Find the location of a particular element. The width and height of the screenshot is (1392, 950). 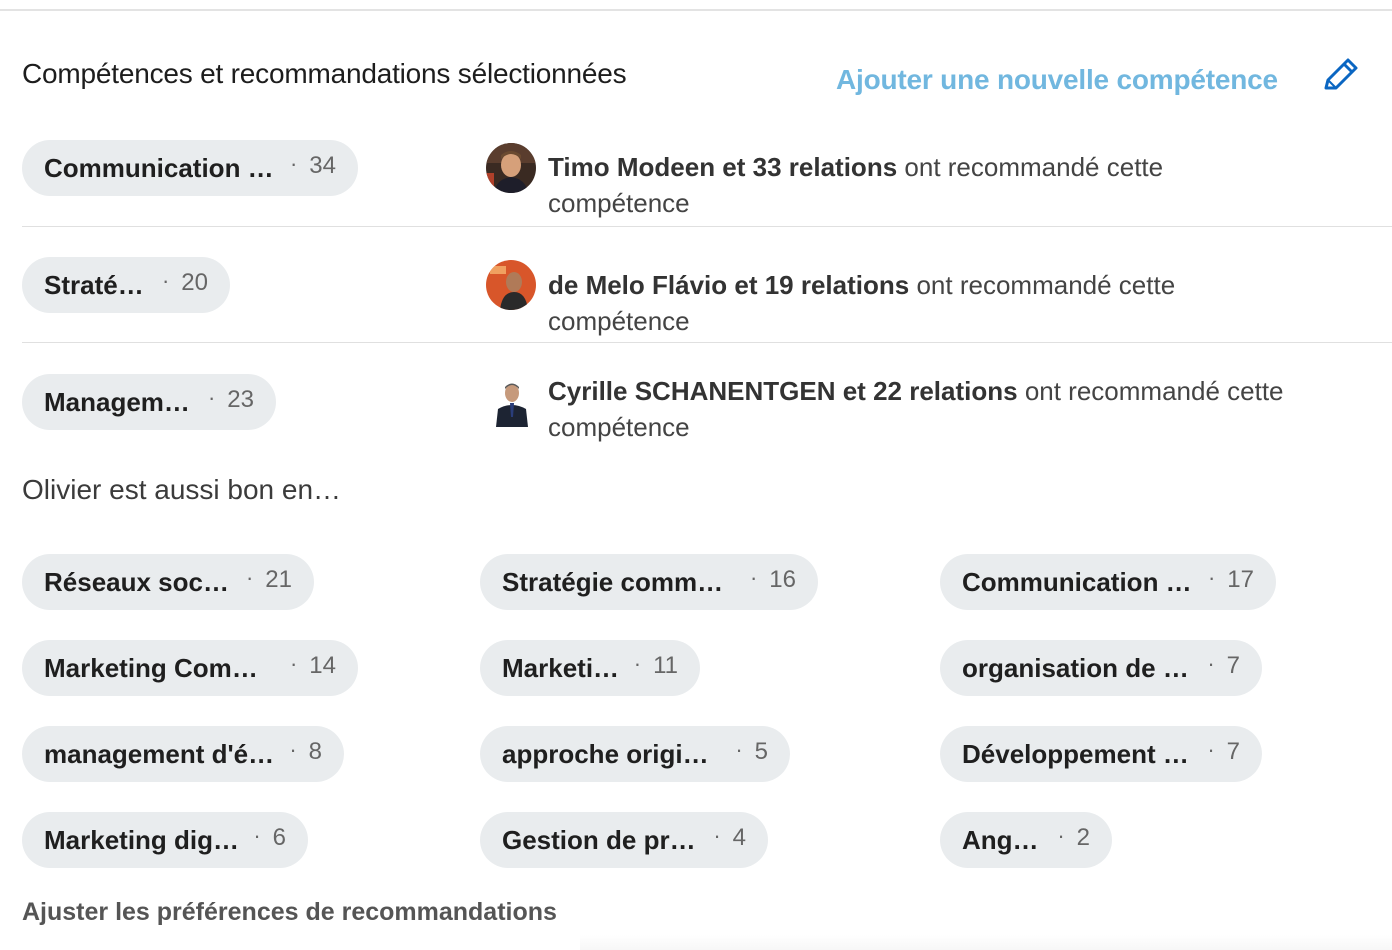

skill-pill: Gestion de projet · 4 is located at coordinates (624, 840).